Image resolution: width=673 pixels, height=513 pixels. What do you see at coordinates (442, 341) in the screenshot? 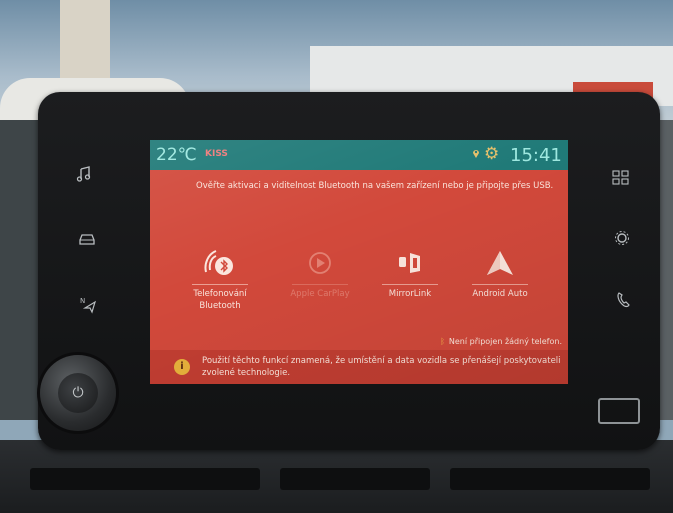
I see `bluetooth-icon: ᛒ` at bounding box center [442, 341].